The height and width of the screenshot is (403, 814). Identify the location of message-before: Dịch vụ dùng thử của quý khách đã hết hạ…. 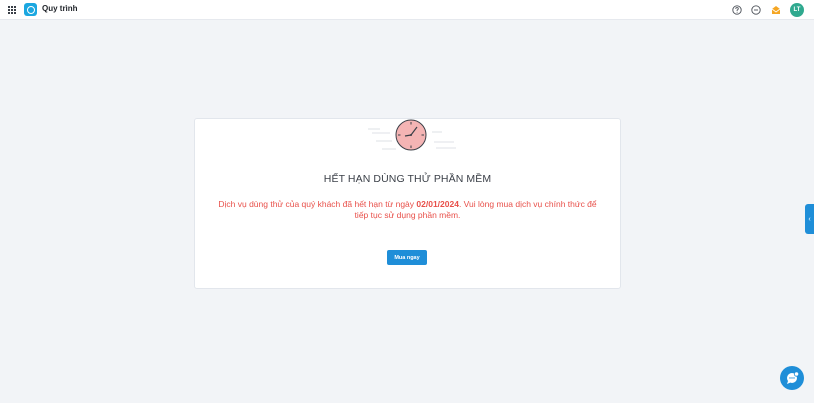
(317, 204).